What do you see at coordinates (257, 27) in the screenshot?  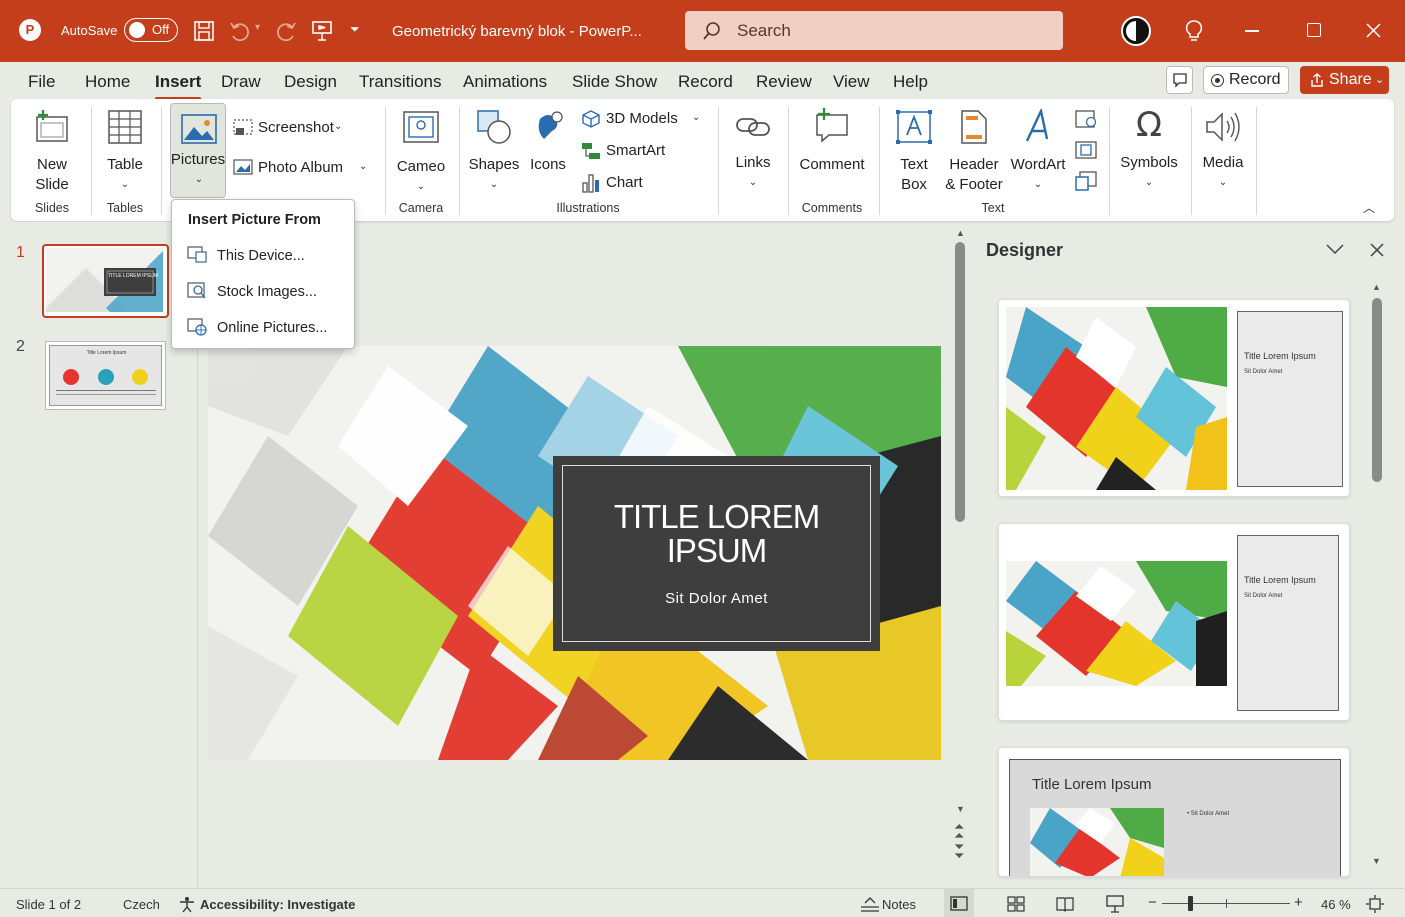 I see `undo-dropdown-icon: ▾` at bounding box center [257, 27].